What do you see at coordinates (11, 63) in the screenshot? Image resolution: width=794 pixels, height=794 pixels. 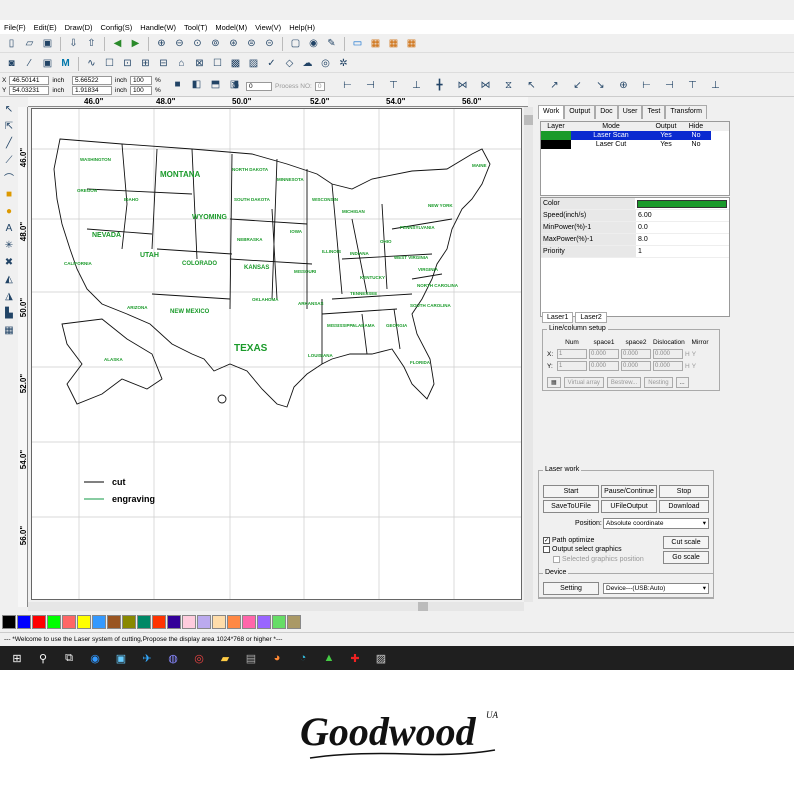 I see `camera-icon: ◙` at bounding box center [11, 63].